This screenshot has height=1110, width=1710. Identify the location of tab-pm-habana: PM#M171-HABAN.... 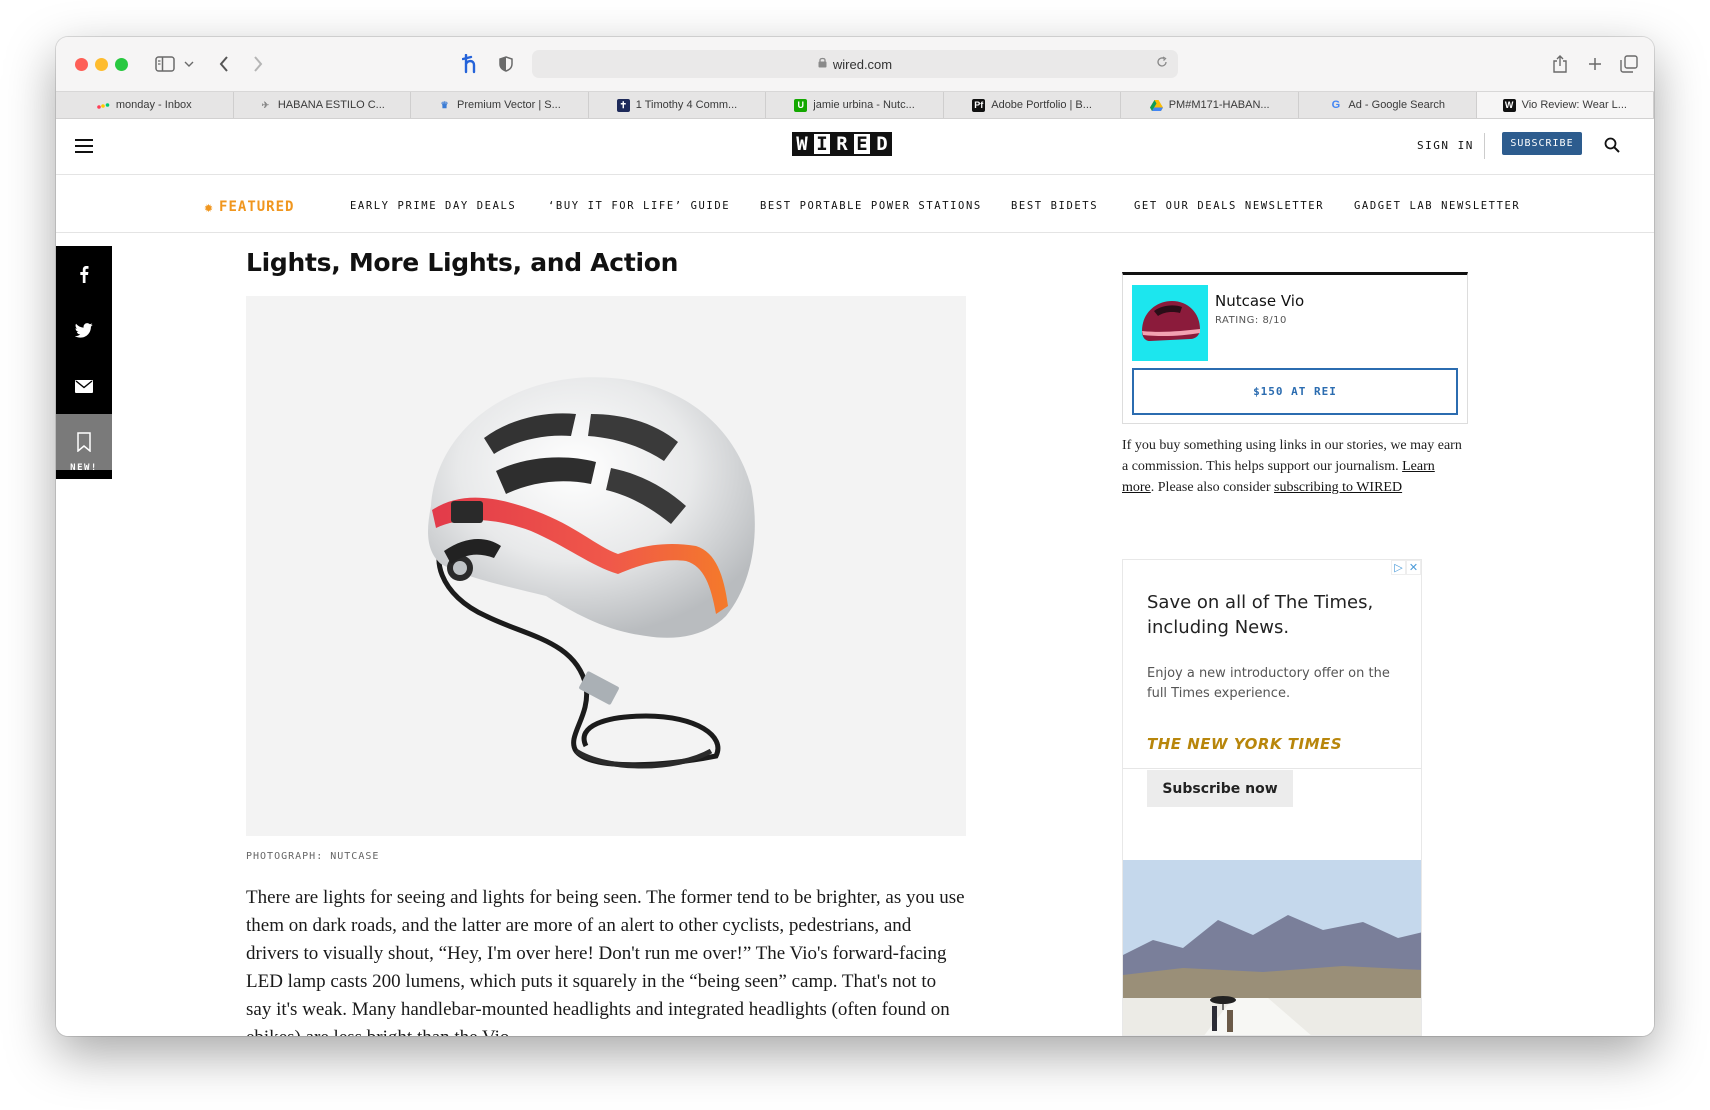
(1210, 105).